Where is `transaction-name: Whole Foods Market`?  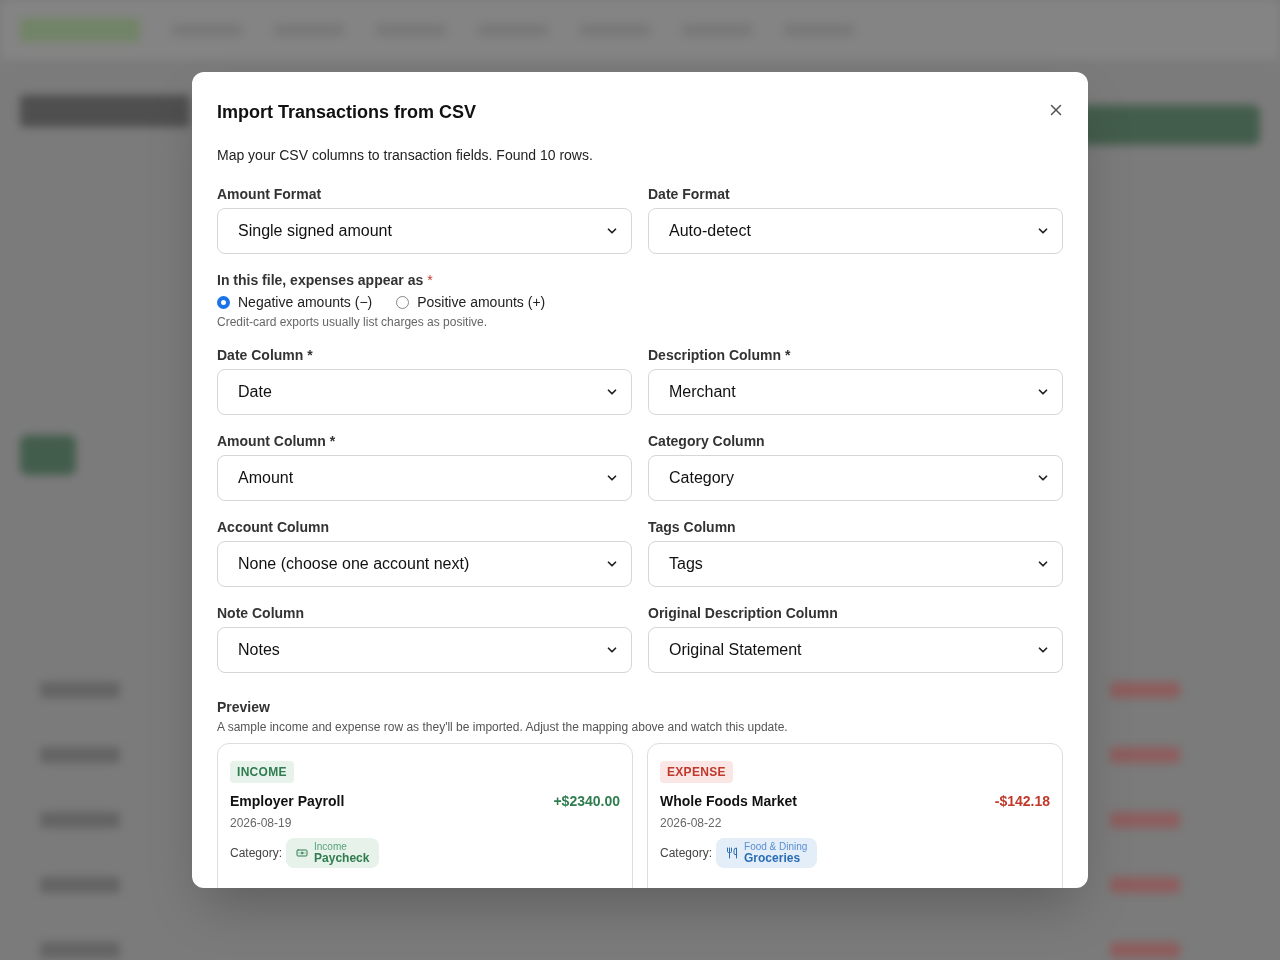
transaction-name: Whole Foods Market is located at coordinates (728, 801).